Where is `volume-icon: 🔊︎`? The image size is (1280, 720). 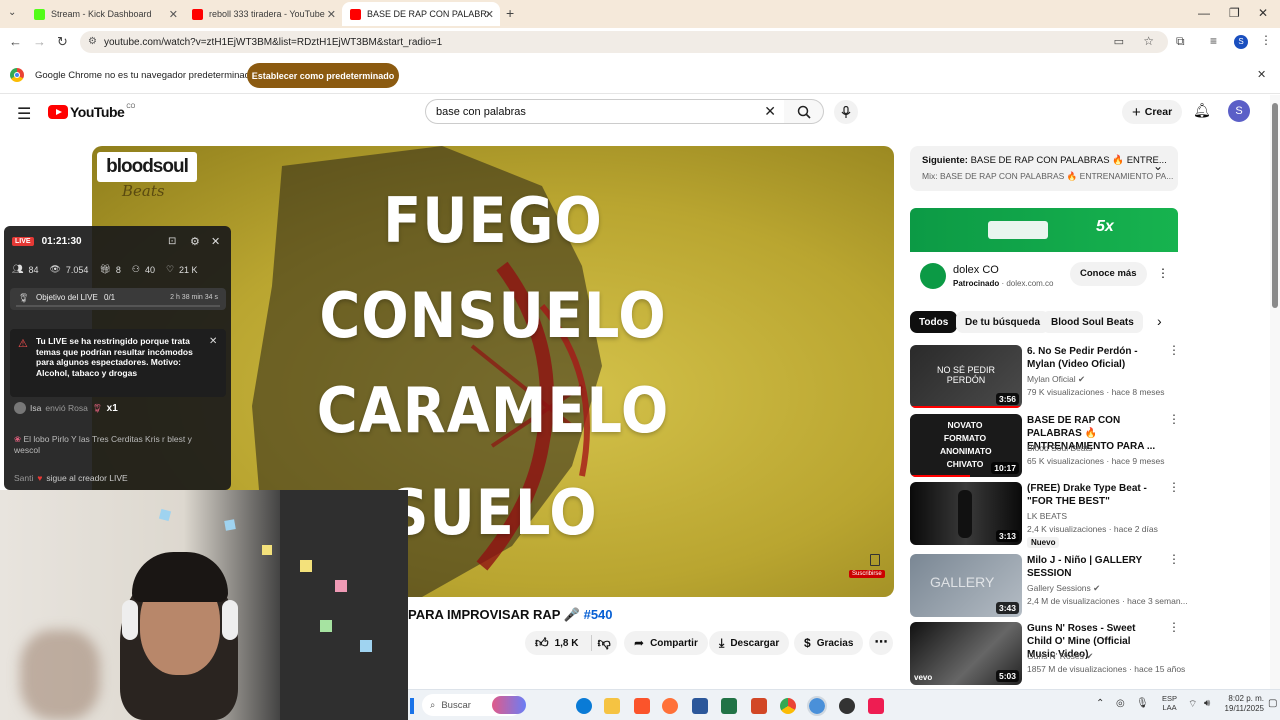 volume-icon: 🔊︎ is located at coordinates (1207, 703).